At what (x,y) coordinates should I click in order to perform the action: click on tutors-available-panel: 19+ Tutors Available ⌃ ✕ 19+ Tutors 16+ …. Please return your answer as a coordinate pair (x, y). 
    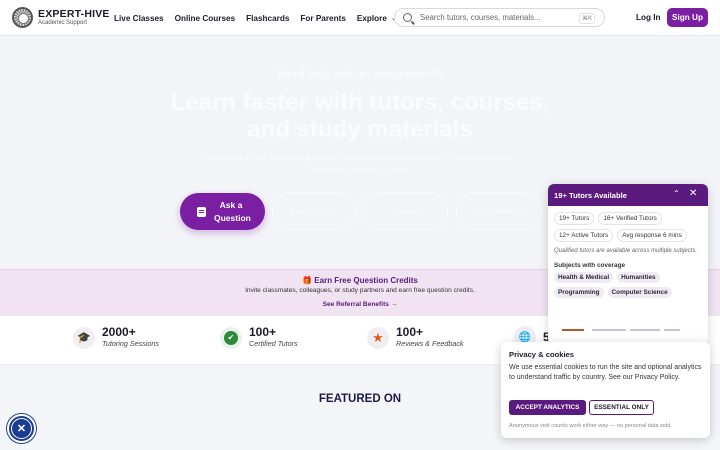
    Looking at the image, I should click on (628, 264).